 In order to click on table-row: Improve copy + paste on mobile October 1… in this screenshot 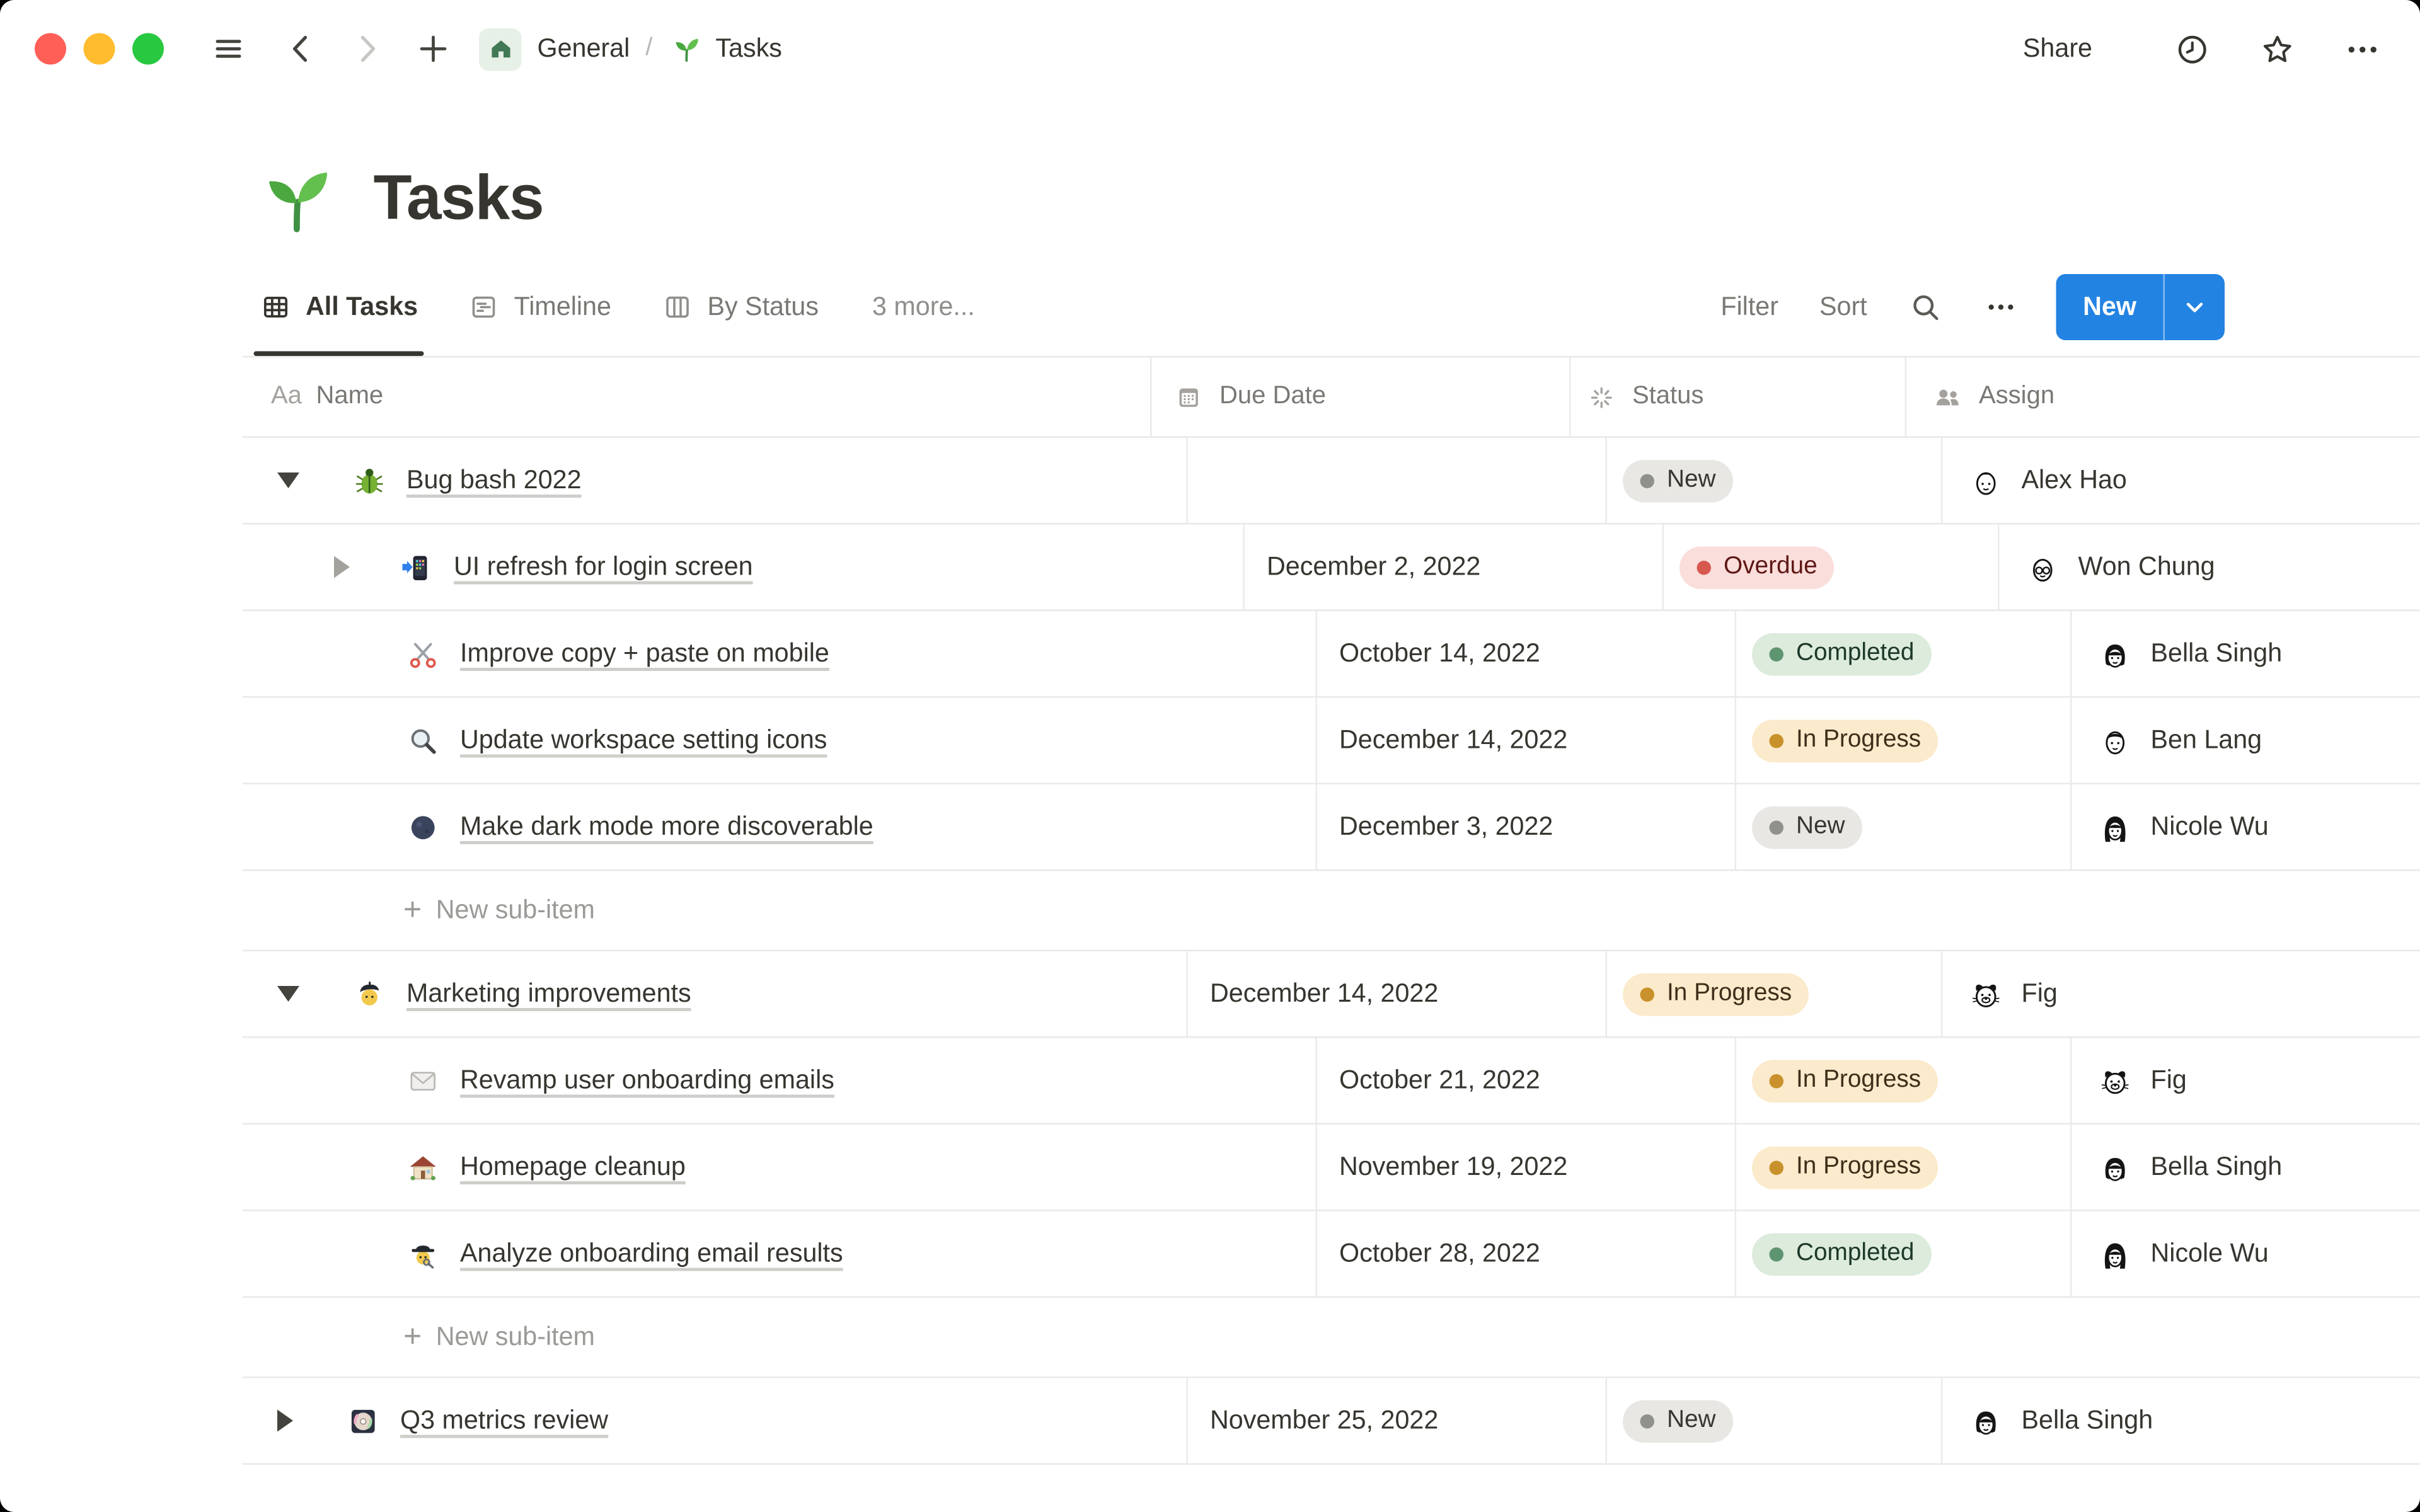, I will do `click(1332, 654)`.